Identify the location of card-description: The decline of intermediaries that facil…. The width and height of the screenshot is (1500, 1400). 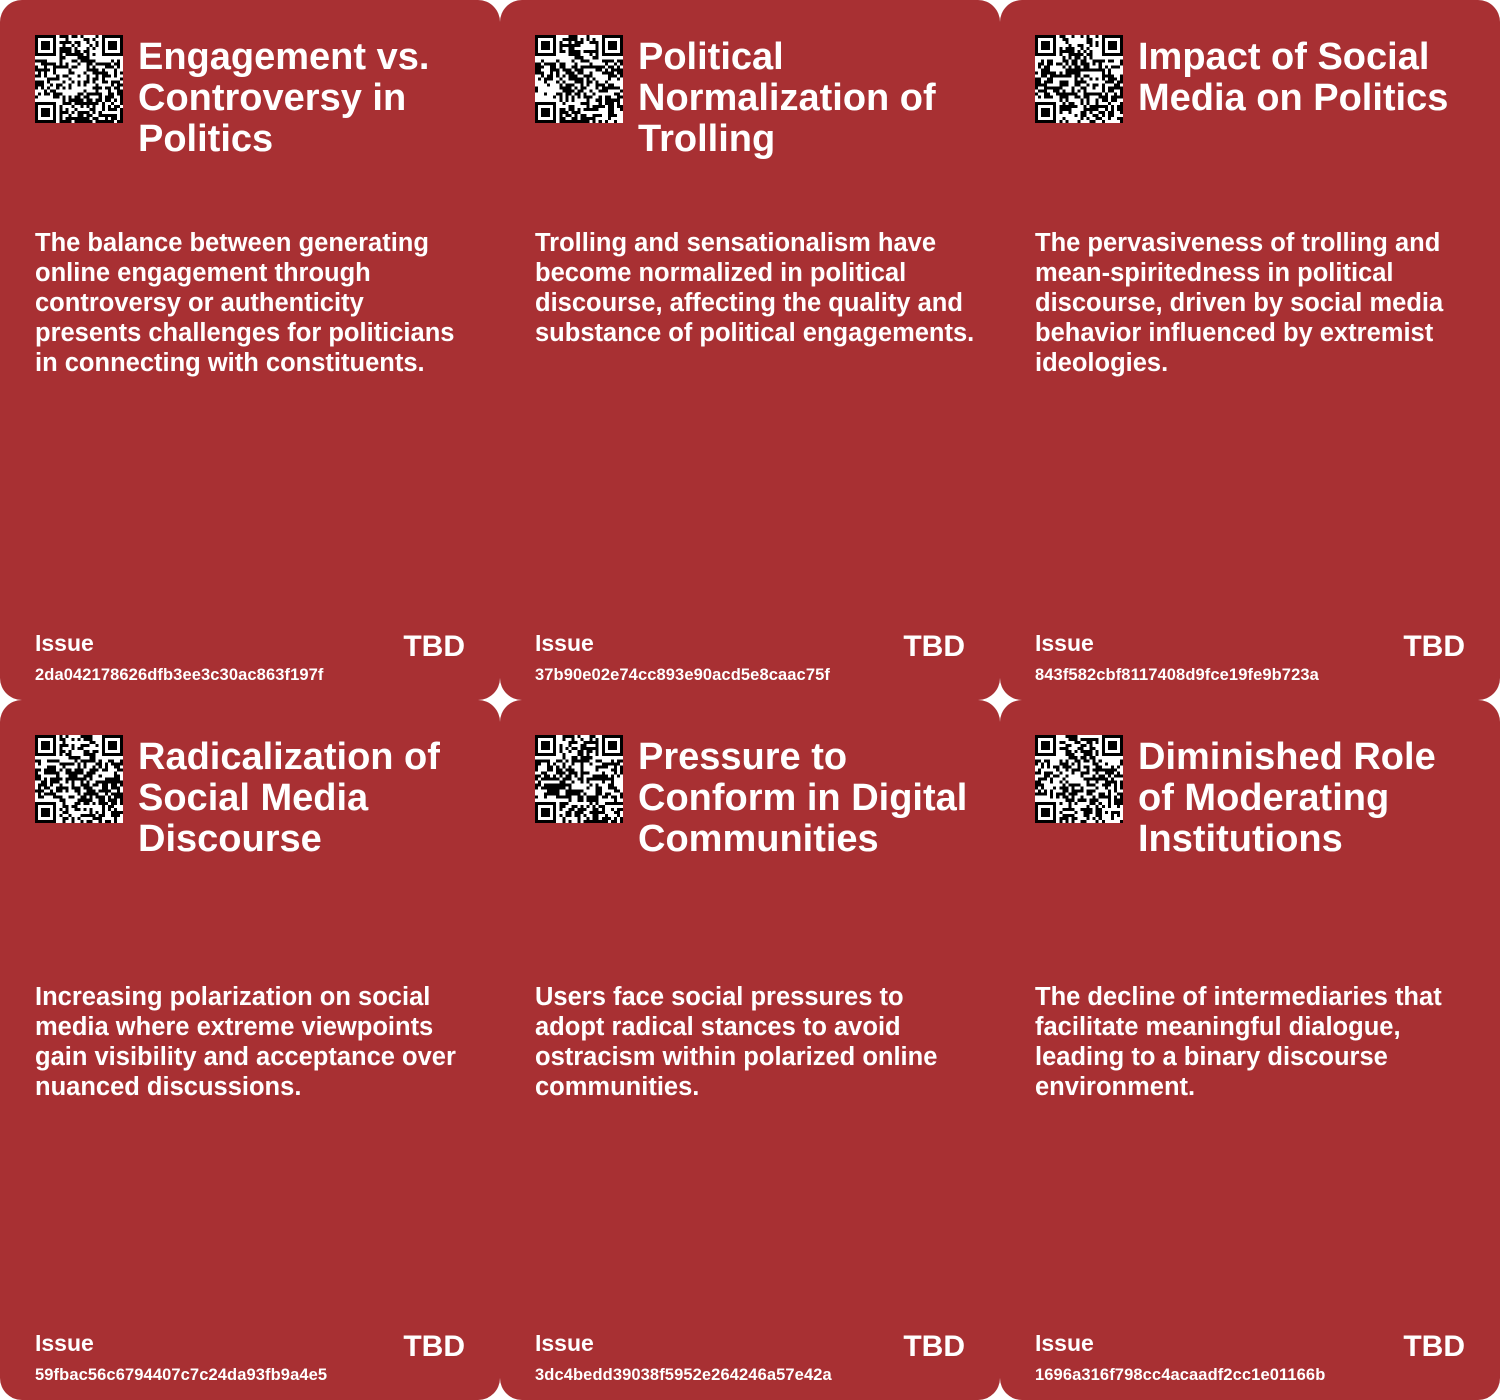
(1238, 1042).